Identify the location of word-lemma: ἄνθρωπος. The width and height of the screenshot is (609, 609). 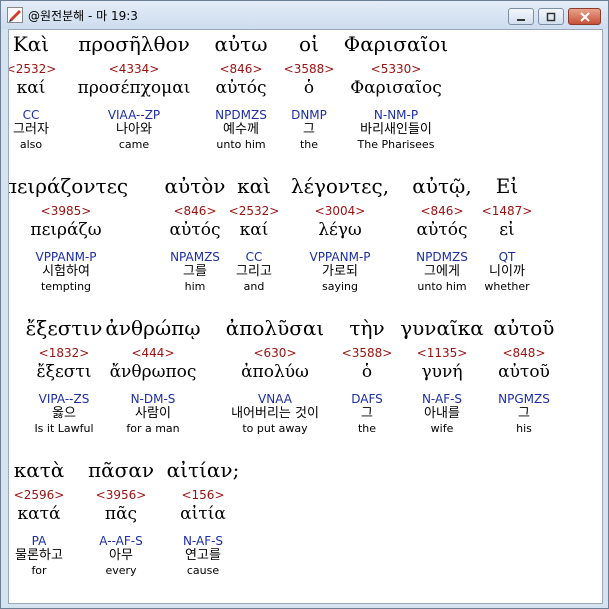
(153, 372).